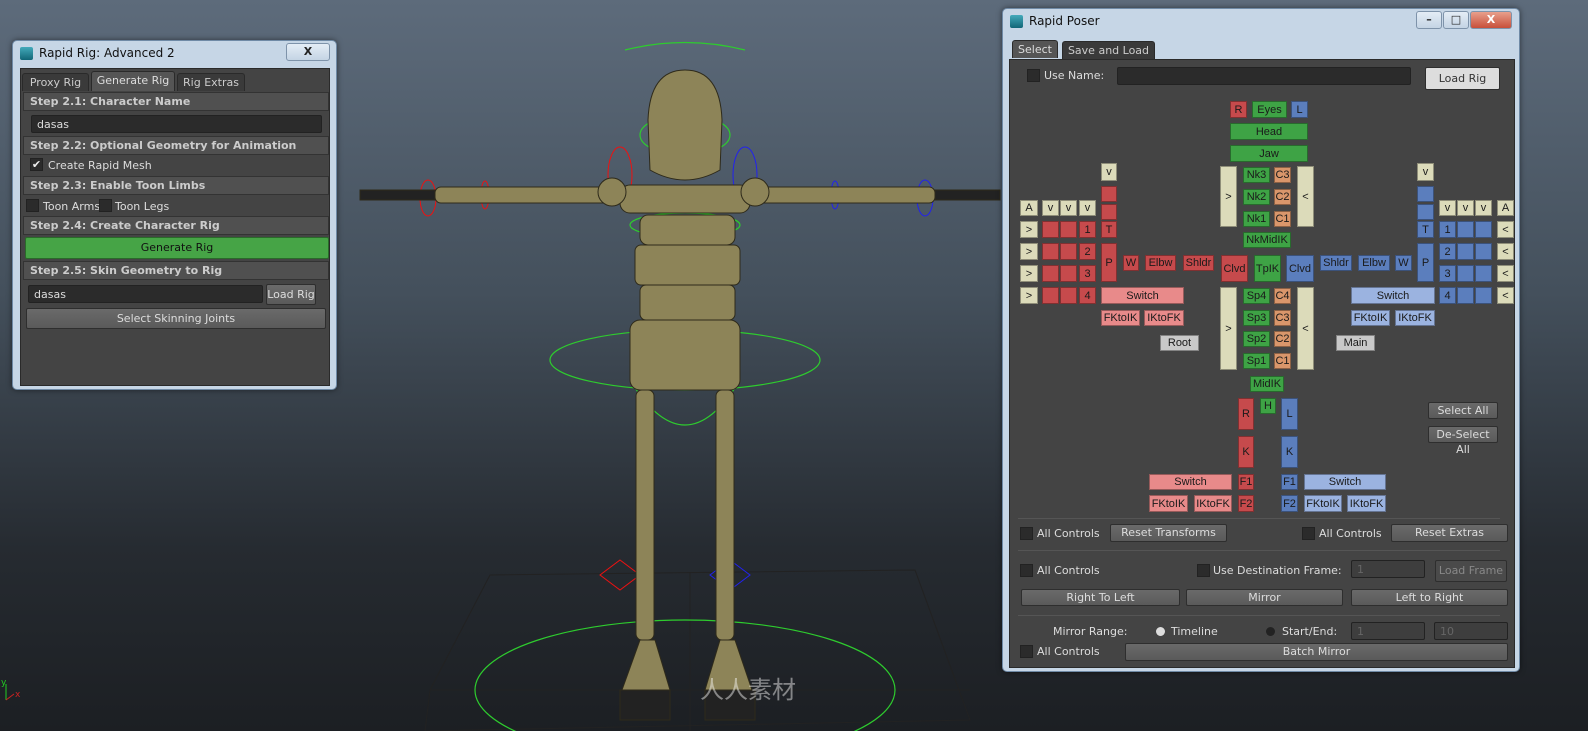 This screenshot has height=731, width=1588. I want to click on start-frame-input: 1, so click(1388, 631).